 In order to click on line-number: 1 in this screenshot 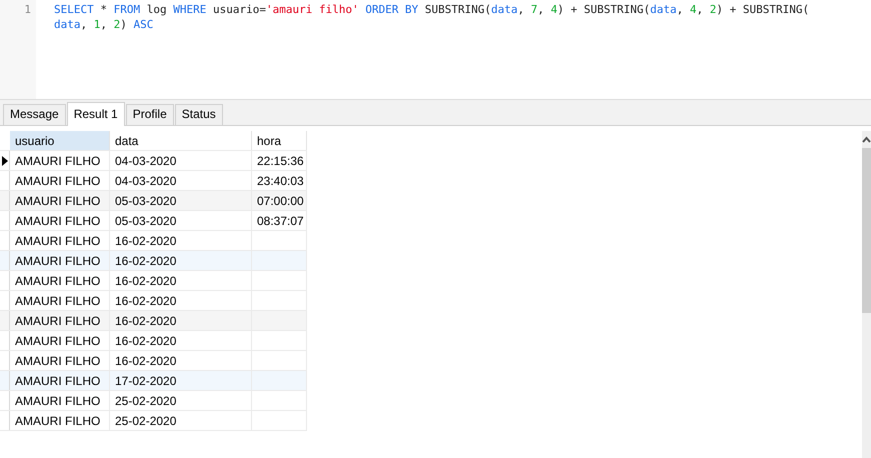, I will do `click(27, 9)`.